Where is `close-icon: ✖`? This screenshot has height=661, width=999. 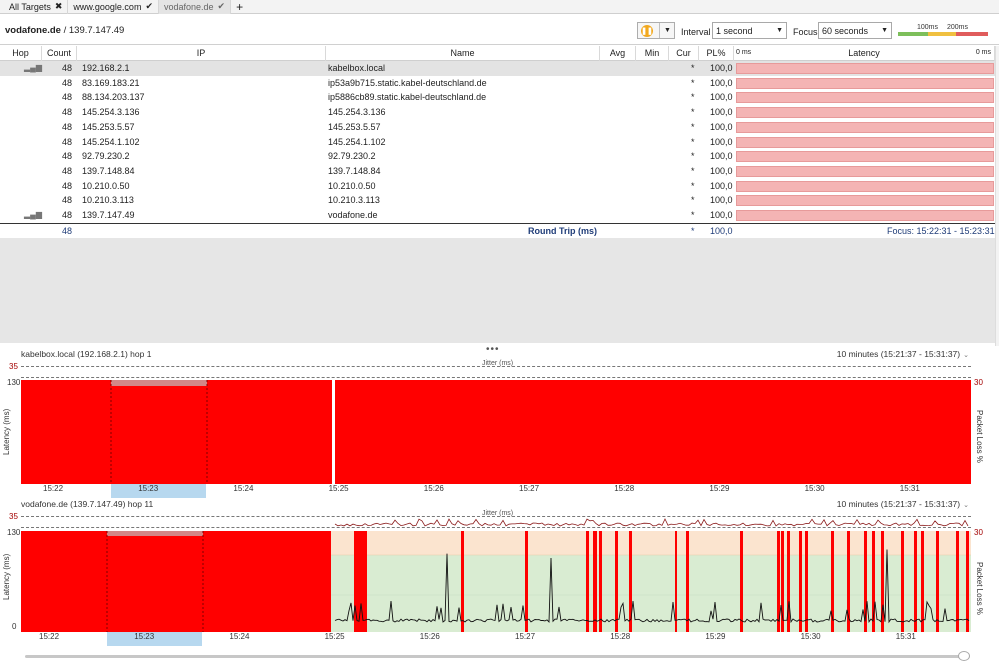 close-icon: ✖ is located at coordinates (59, 6).